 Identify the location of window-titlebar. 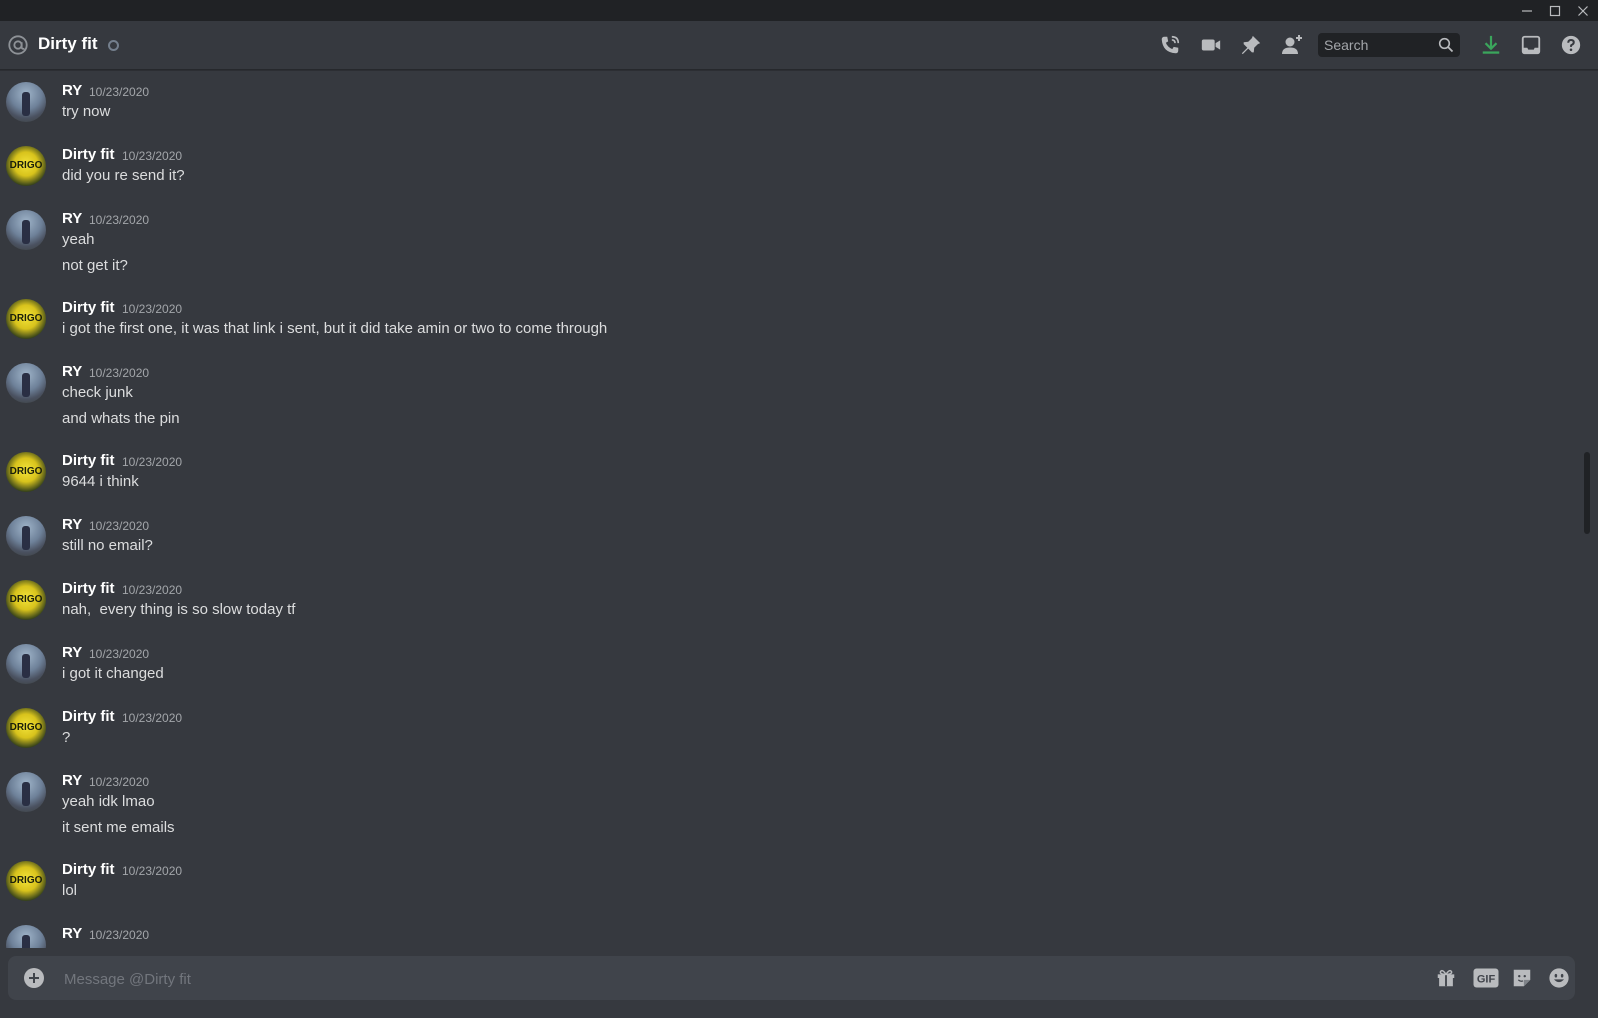
(799, 10).